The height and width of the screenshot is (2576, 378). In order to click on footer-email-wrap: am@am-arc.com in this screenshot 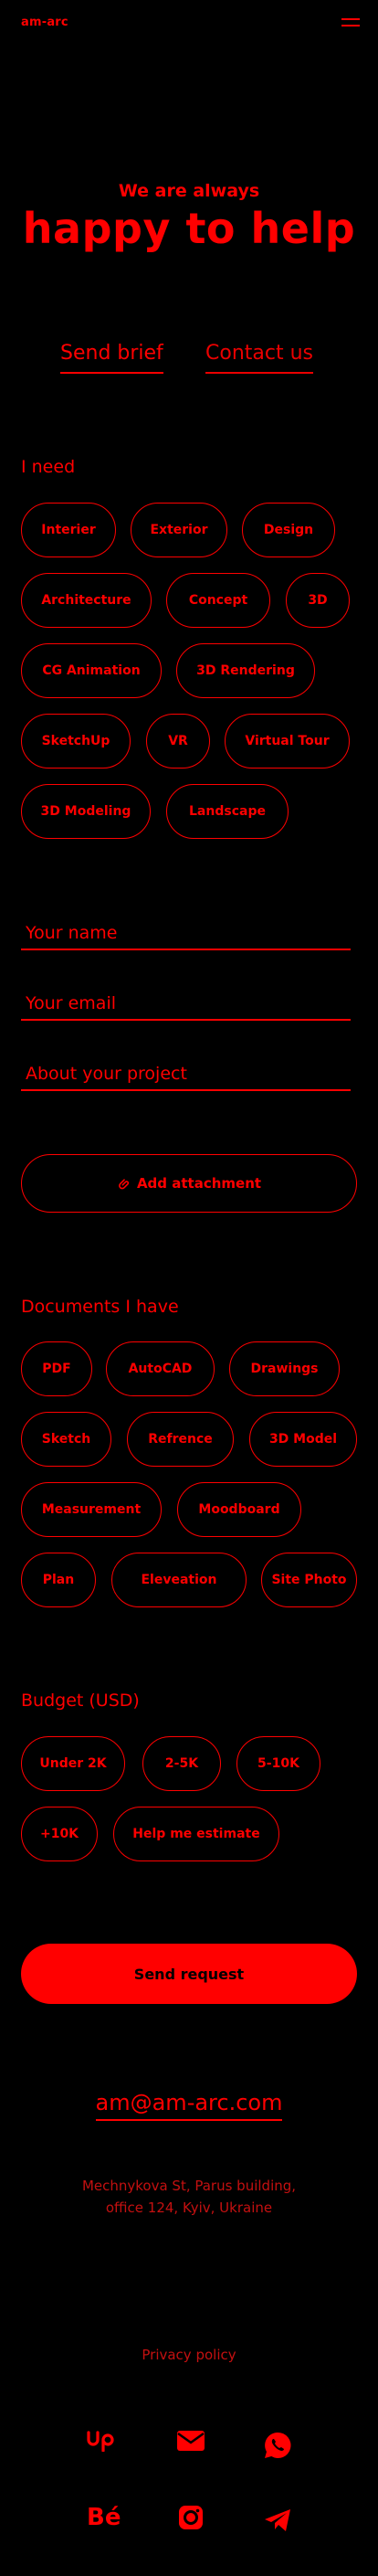, I will do `click(189, 2105)`.